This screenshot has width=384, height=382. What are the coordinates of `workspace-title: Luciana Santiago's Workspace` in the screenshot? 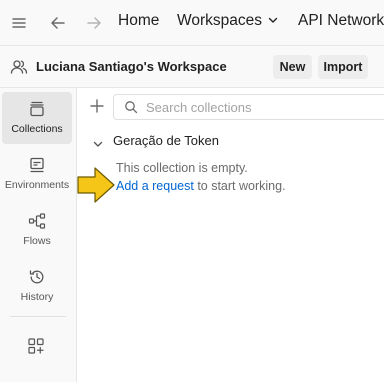 It's located at (131, 66).